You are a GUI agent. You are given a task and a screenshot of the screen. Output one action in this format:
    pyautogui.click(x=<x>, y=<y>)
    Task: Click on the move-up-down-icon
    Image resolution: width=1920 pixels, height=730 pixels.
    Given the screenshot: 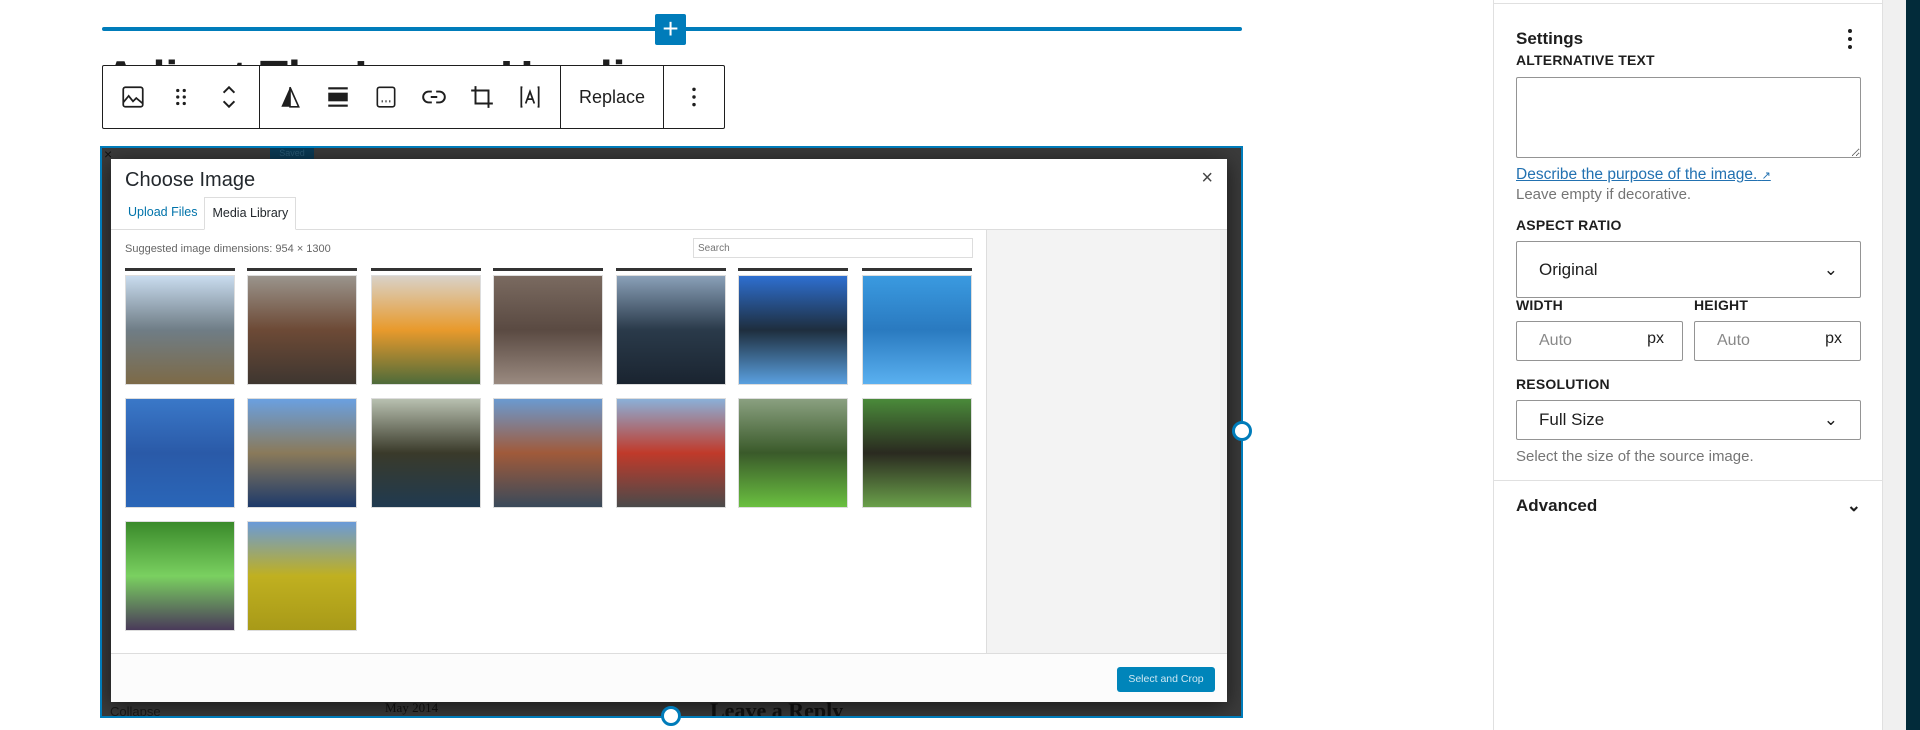 What is the action you would take?
    pyautogui.click(x=229, y=97)
    